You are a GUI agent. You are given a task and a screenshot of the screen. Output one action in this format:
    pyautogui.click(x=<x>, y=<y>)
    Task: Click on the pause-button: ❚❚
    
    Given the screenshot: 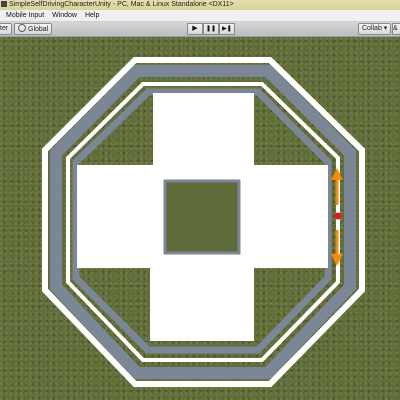 What is the action you would take?
    pyautogui.click(x=211, y=29)
    